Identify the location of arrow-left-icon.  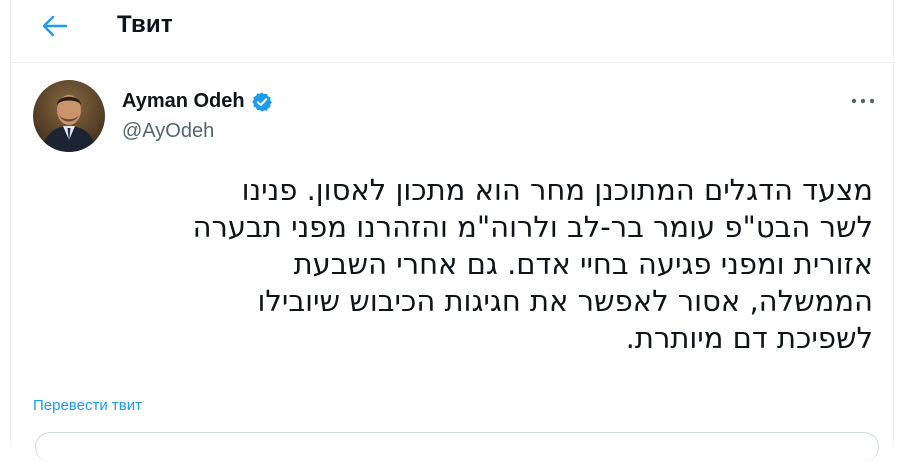
(55, 26).